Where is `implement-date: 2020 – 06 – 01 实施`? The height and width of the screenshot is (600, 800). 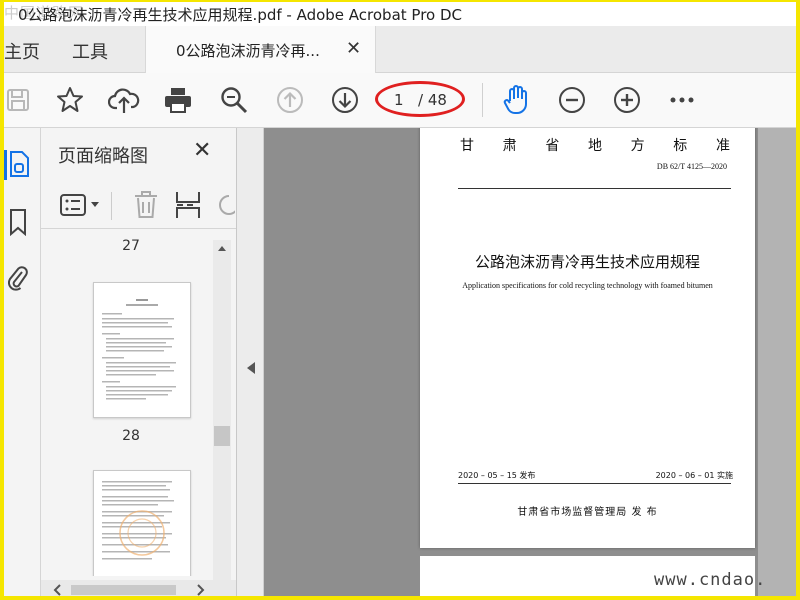
implement-date: 2020 – 06 – 01 实施 is located at coordinates (694, 475).